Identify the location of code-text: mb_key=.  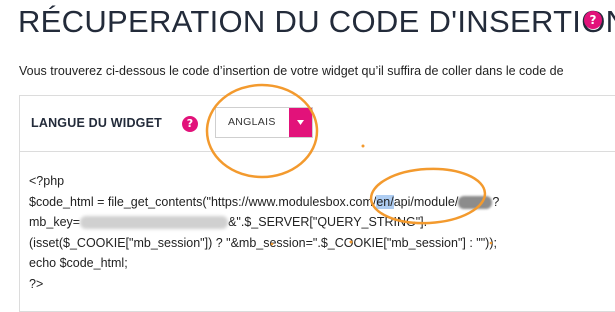
(55, 222).